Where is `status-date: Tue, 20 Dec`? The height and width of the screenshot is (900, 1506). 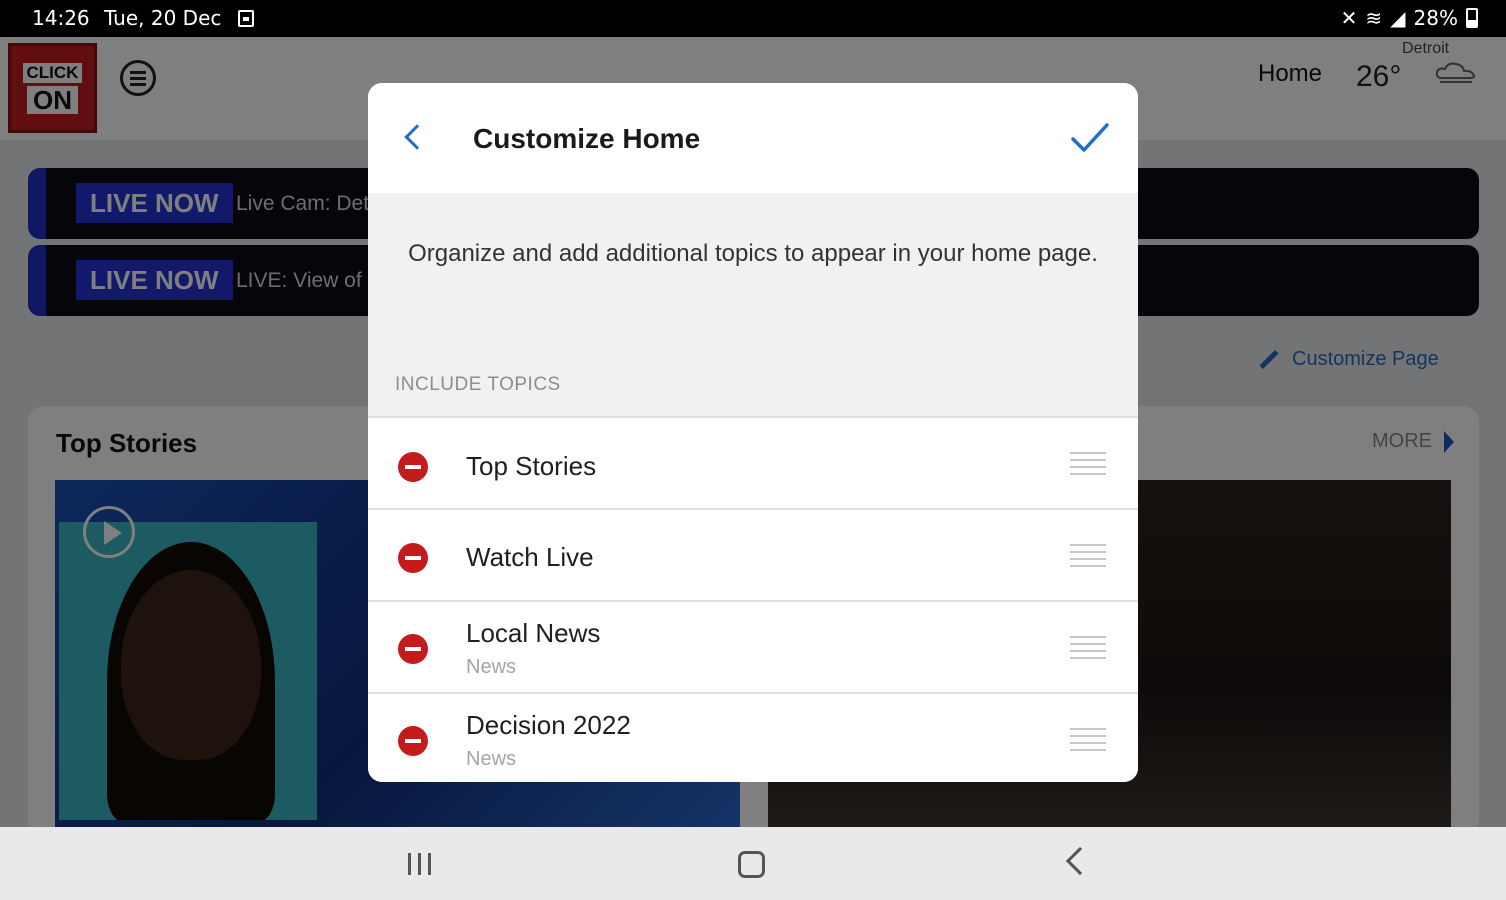 status-date: Tue, 20 Dec is located at coordinates (163, 18).